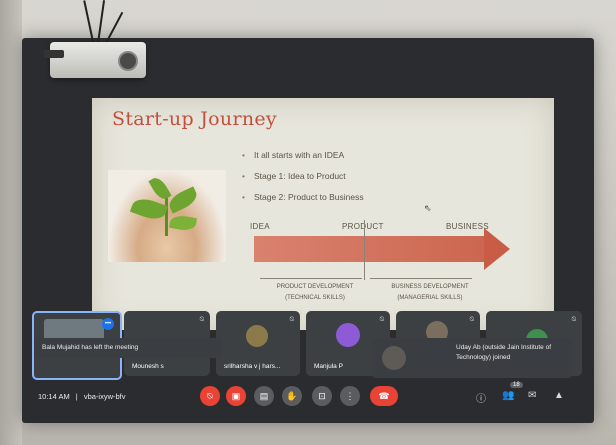  What do you see at coordinates (328, 366) in the screenshot?
I see `participant-name: Manjula P` at bounding box center [328, 366].